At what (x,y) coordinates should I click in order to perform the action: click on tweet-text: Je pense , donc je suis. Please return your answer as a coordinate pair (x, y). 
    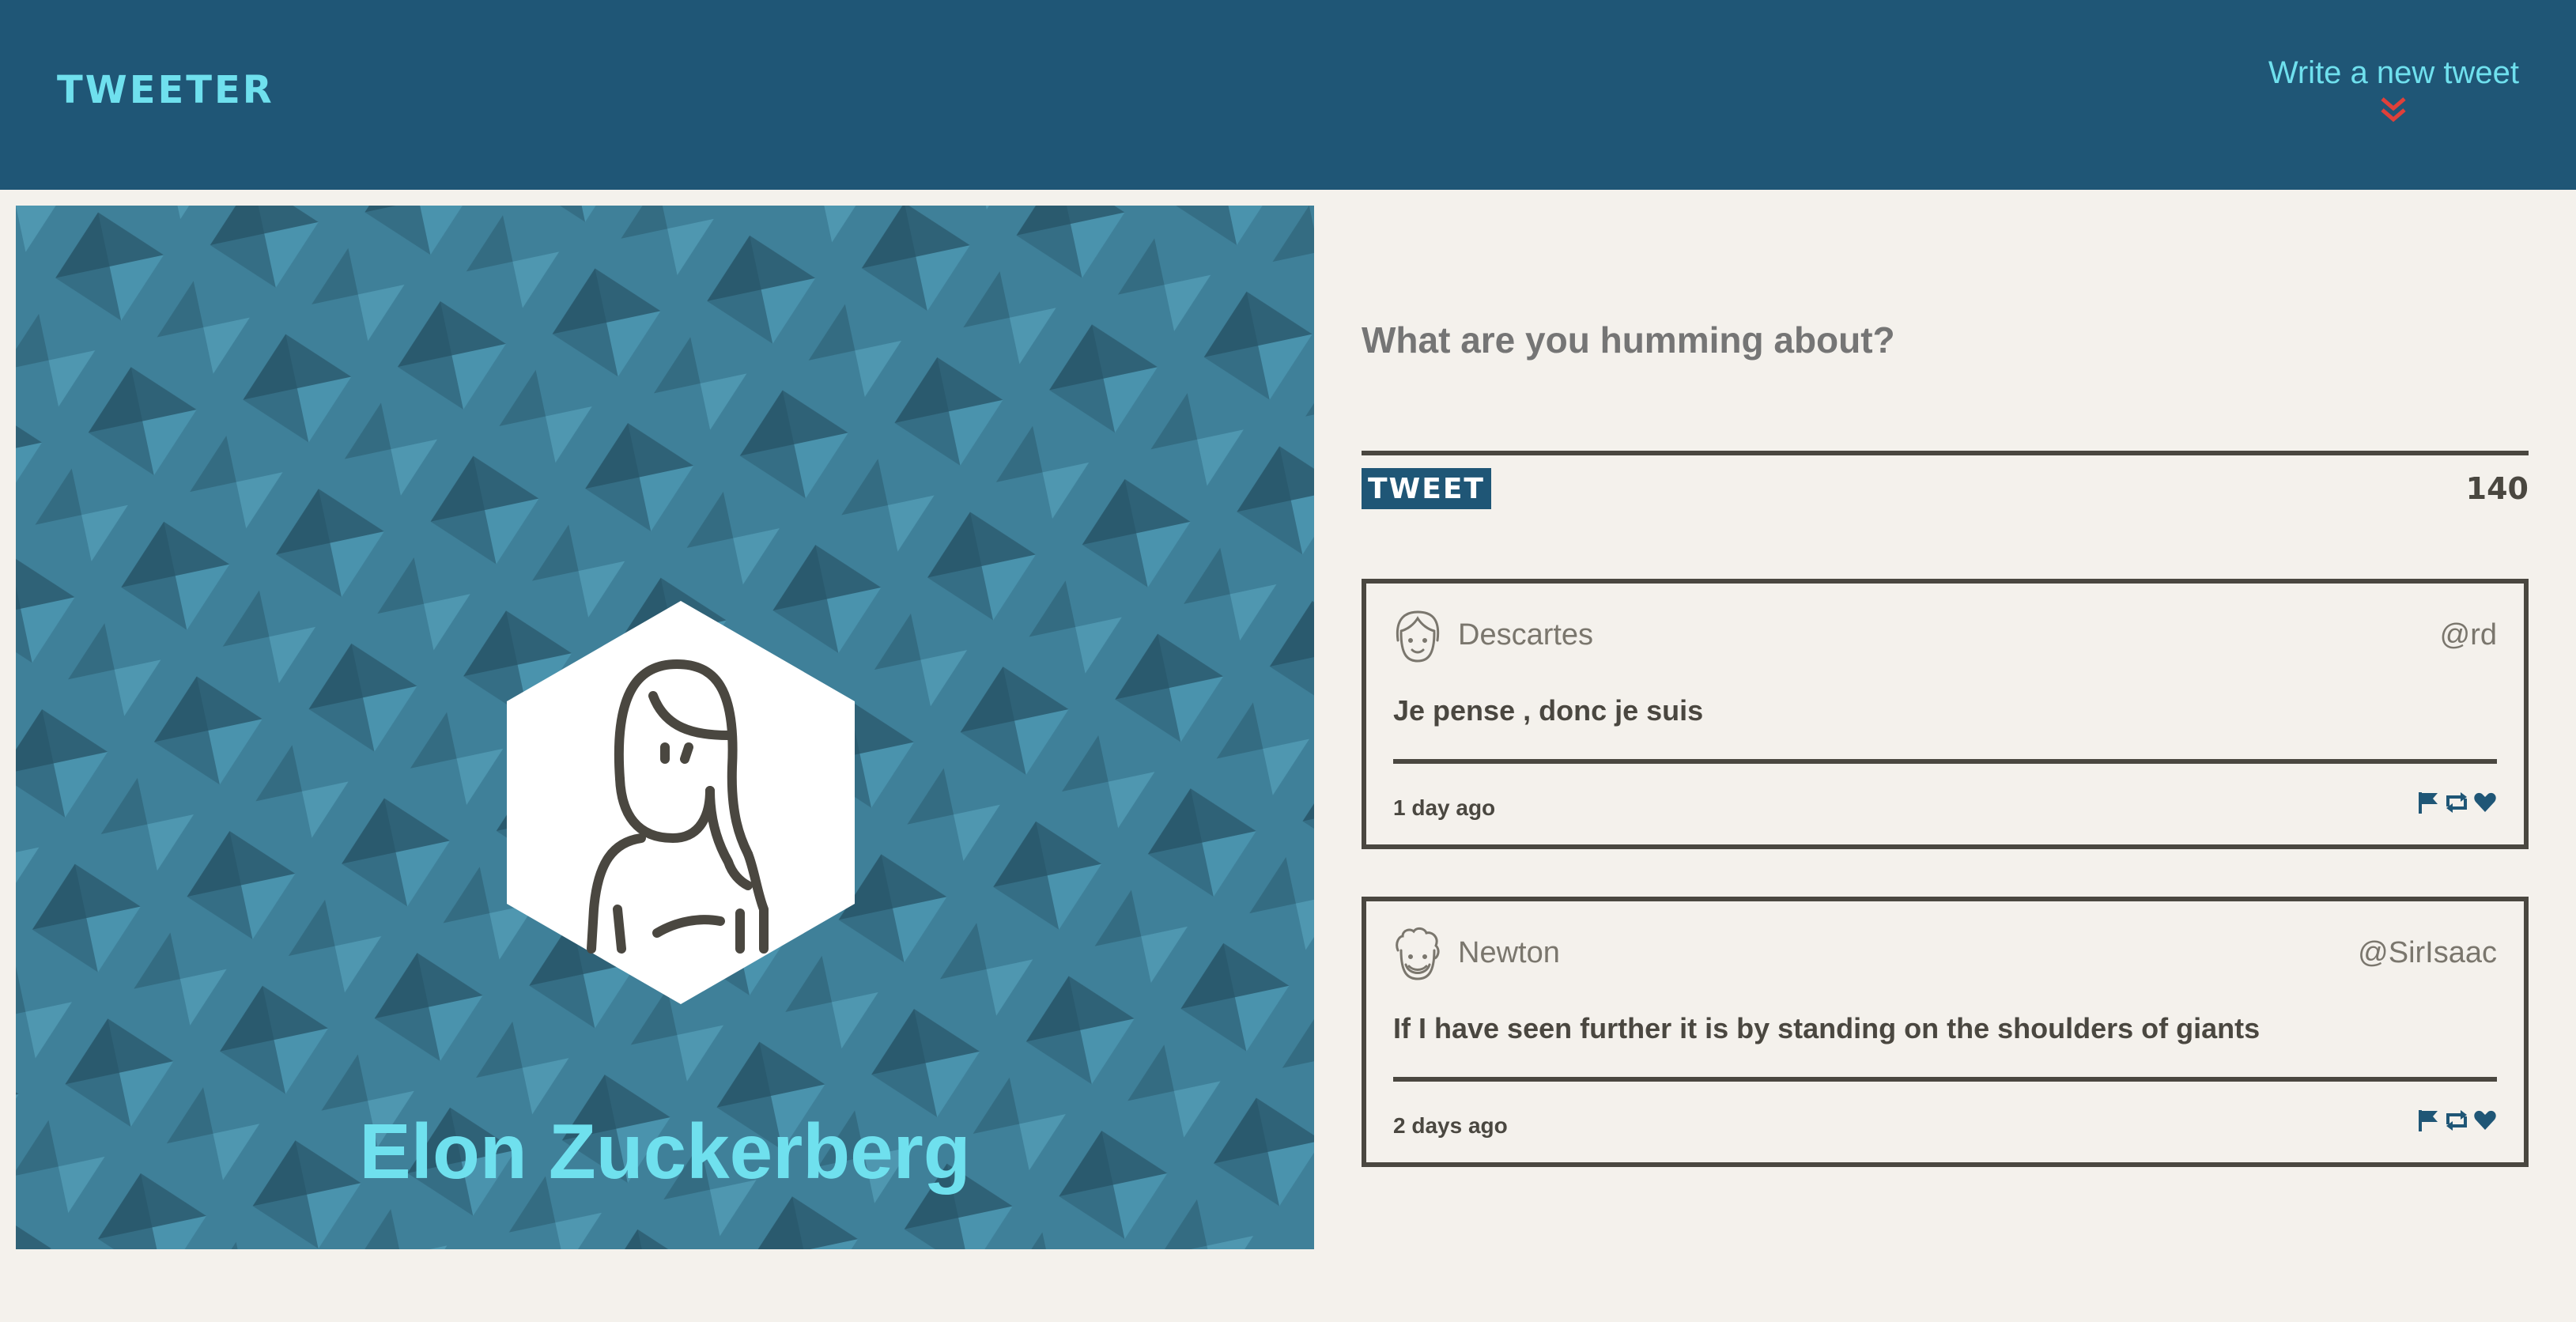
    Looking at the image, I should click on (1548, 710).